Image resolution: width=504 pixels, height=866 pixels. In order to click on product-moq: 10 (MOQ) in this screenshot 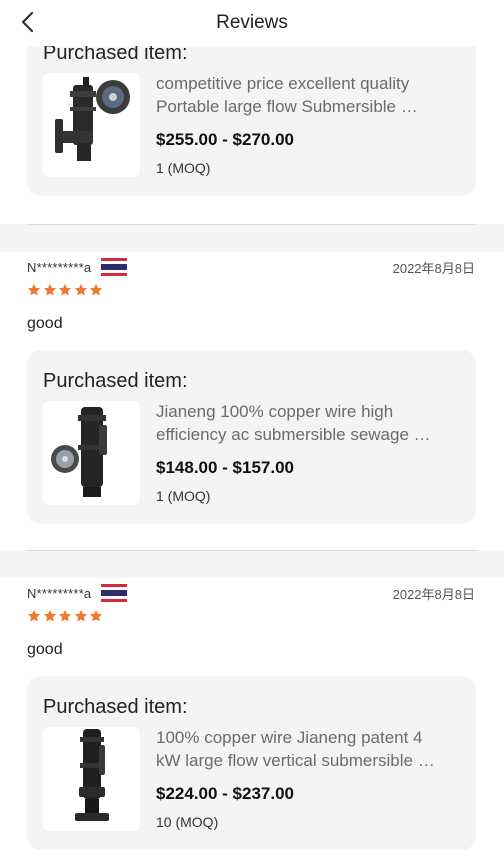, I will do `click(187, 822)`.